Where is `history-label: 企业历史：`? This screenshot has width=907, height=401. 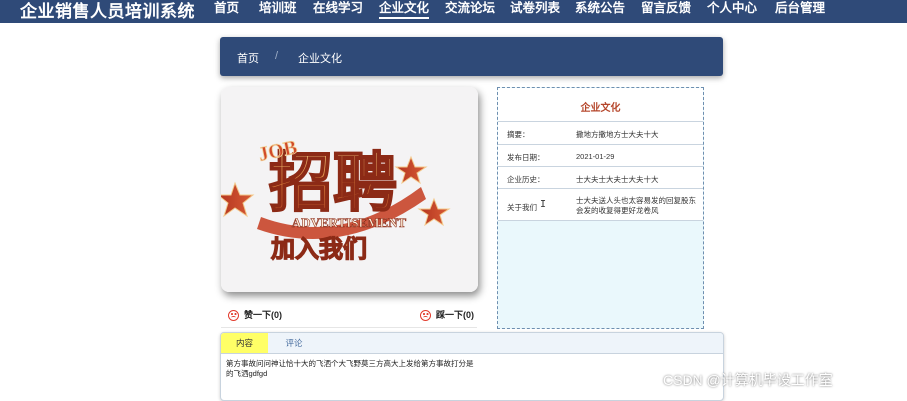 history-label: 企业历史： is located at coordinates (526, 179).